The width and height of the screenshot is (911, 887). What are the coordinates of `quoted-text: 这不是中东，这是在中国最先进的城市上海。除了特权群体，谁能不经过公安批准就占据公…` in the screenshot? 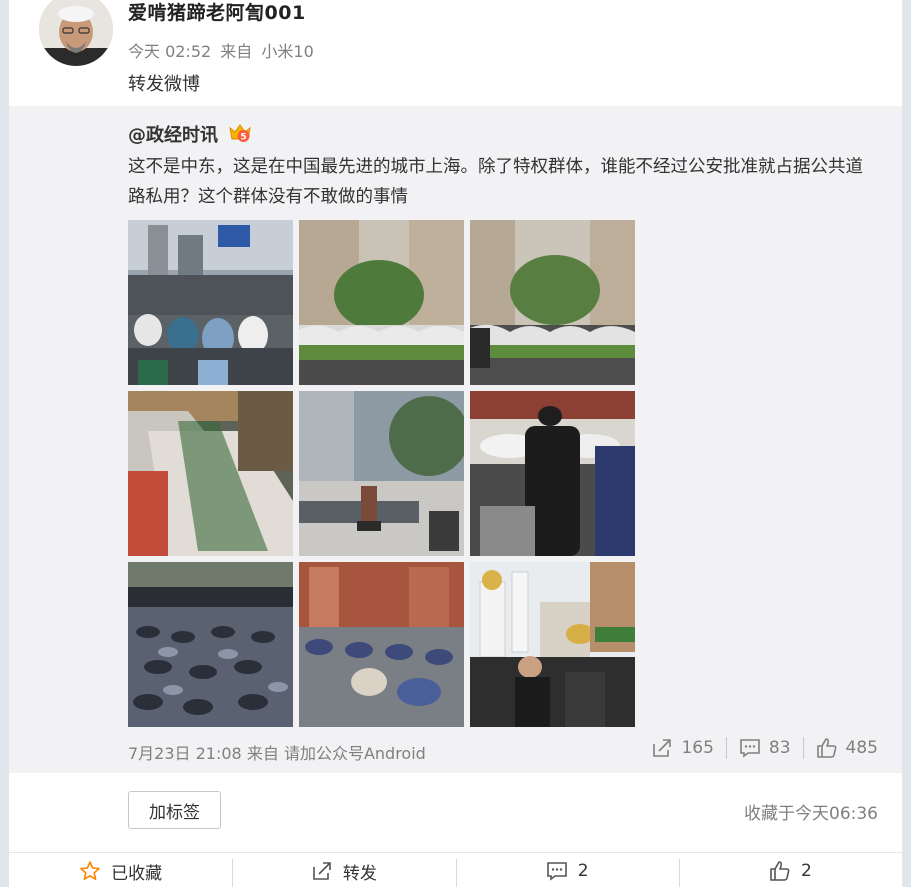 It's located at (495, 182).